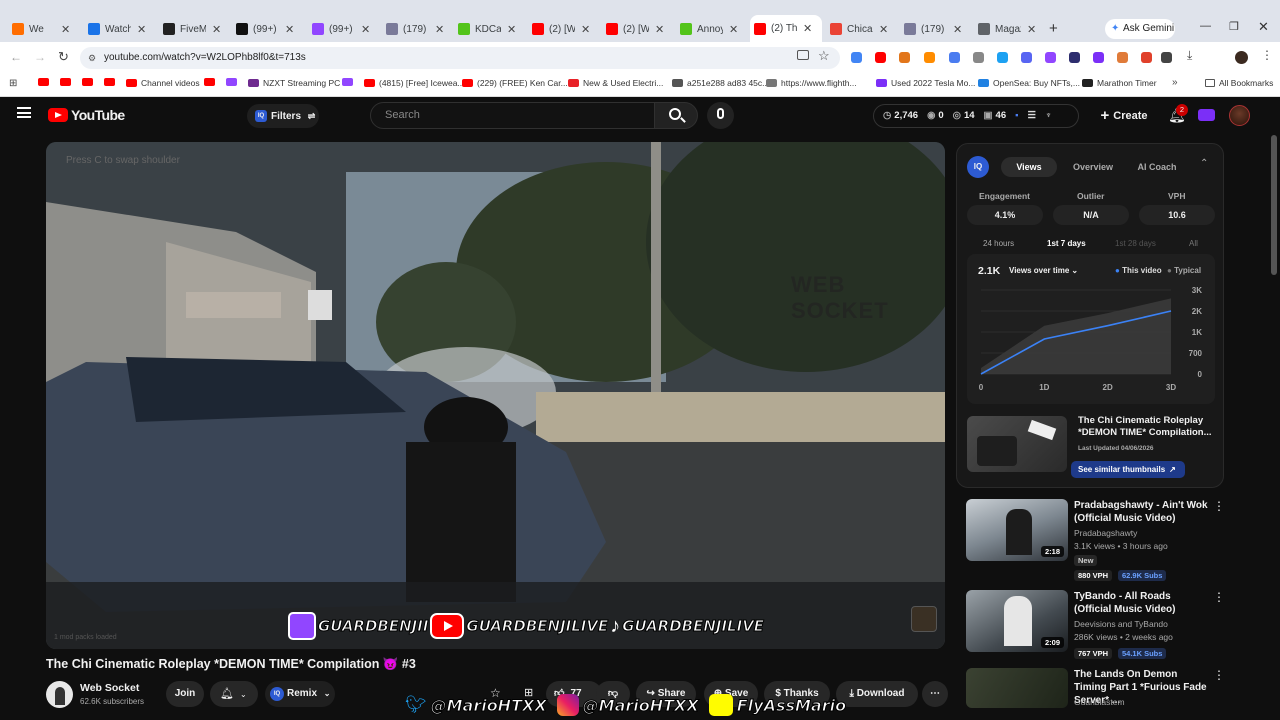  I want to click on see-similar-thumbnails-button: See similar thumbnails ↗, so click(1128, 469).